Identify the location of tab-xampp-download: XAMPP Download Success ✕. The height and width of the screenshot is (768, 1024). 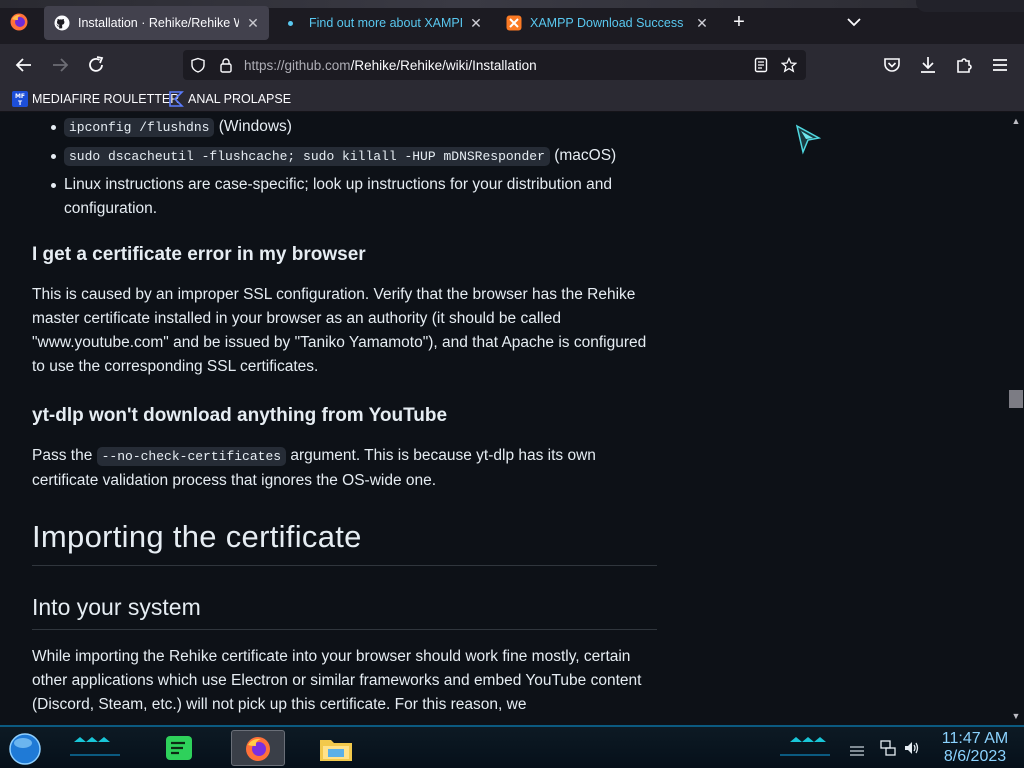
(609, 23).